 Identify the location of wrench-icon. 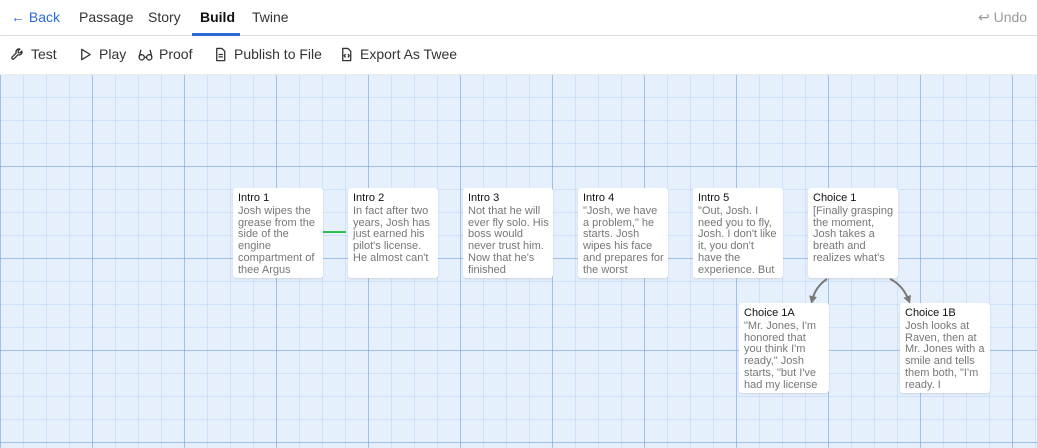
(17, 53).